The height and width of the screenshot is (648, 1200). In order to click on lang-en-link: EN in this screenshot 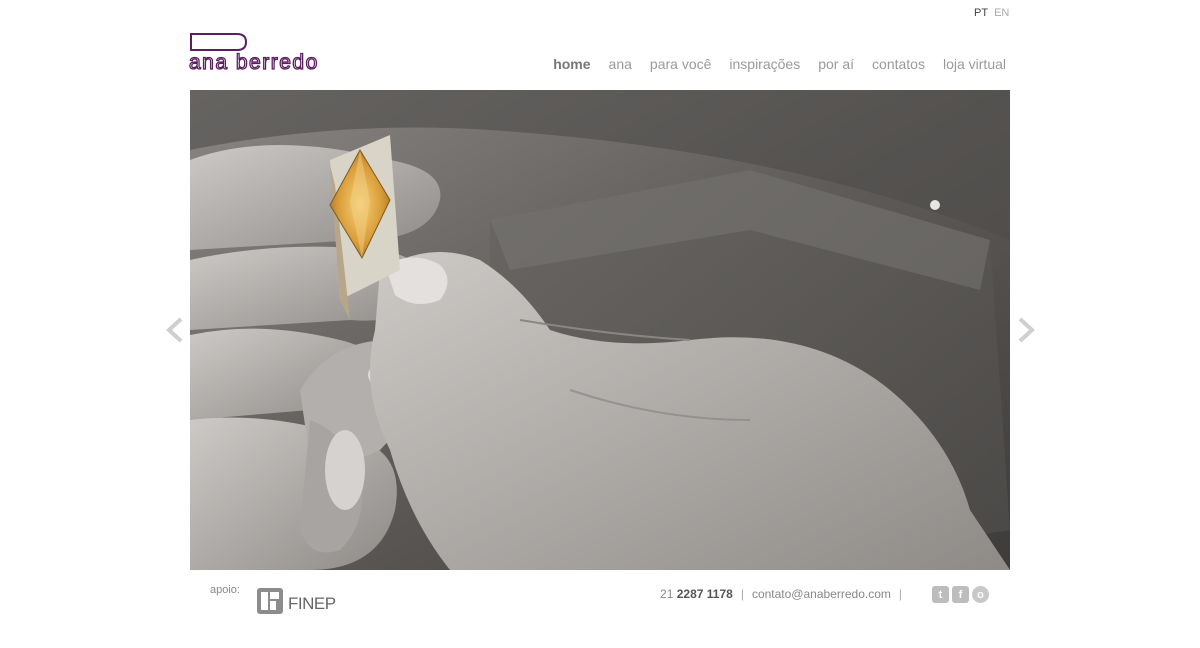, I will do `click(1001, 13)`.